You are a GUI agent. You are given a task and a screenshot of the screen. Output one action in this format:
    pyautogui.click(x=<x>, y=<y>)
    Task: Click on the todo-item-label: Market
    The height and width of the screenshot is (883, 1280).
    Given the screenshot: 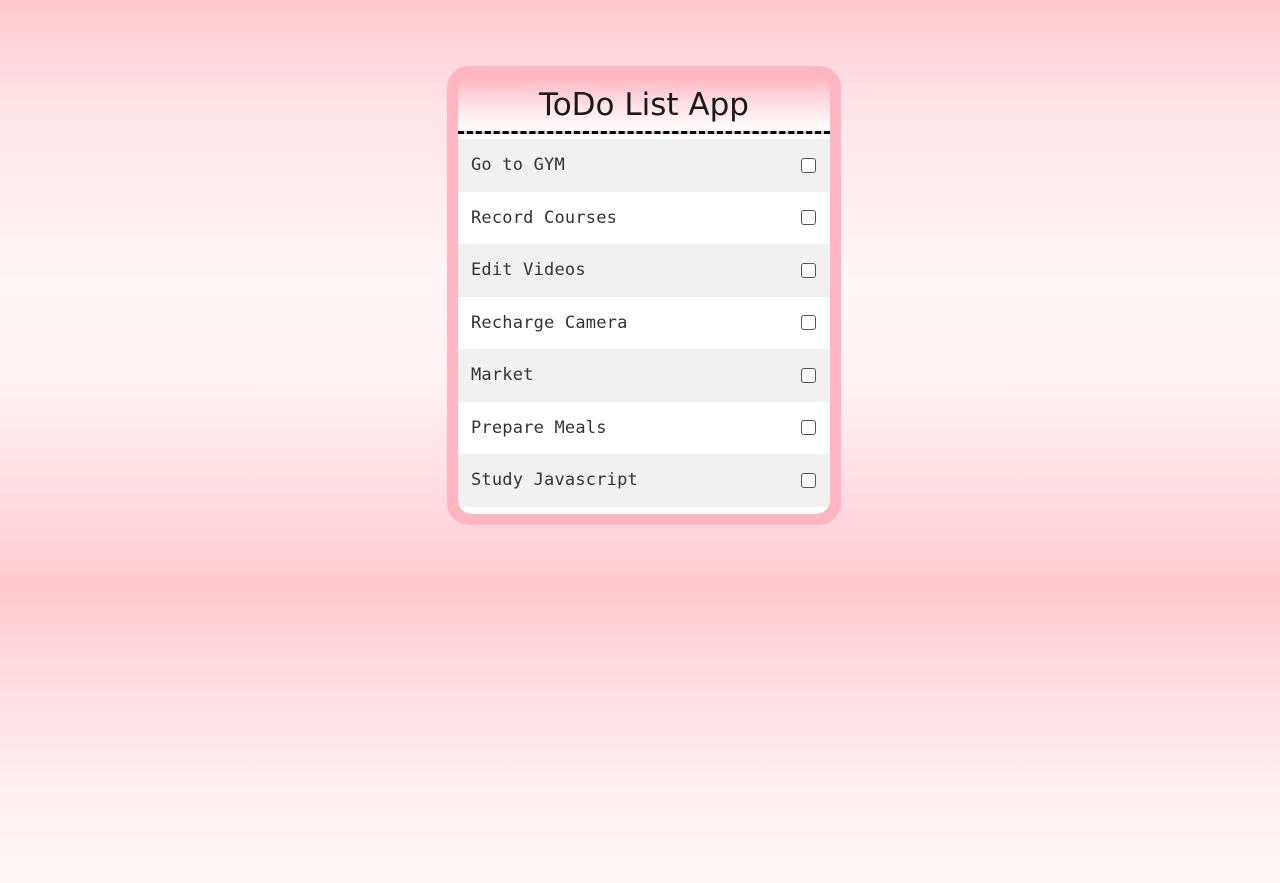 What is the action you would take?
    pyautogui.click(x=502, y=375)
    